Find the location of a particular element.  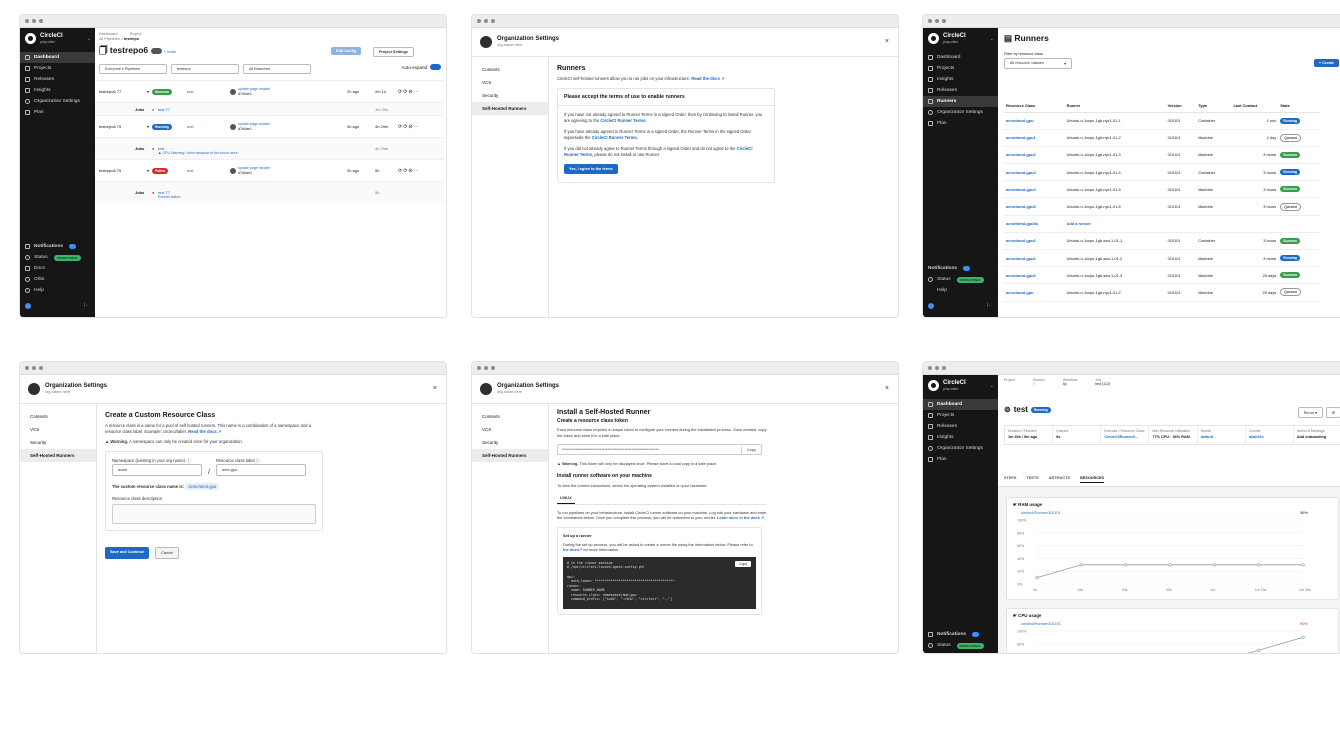

tab-linux: LINUX is located at coordinates (566, 498).